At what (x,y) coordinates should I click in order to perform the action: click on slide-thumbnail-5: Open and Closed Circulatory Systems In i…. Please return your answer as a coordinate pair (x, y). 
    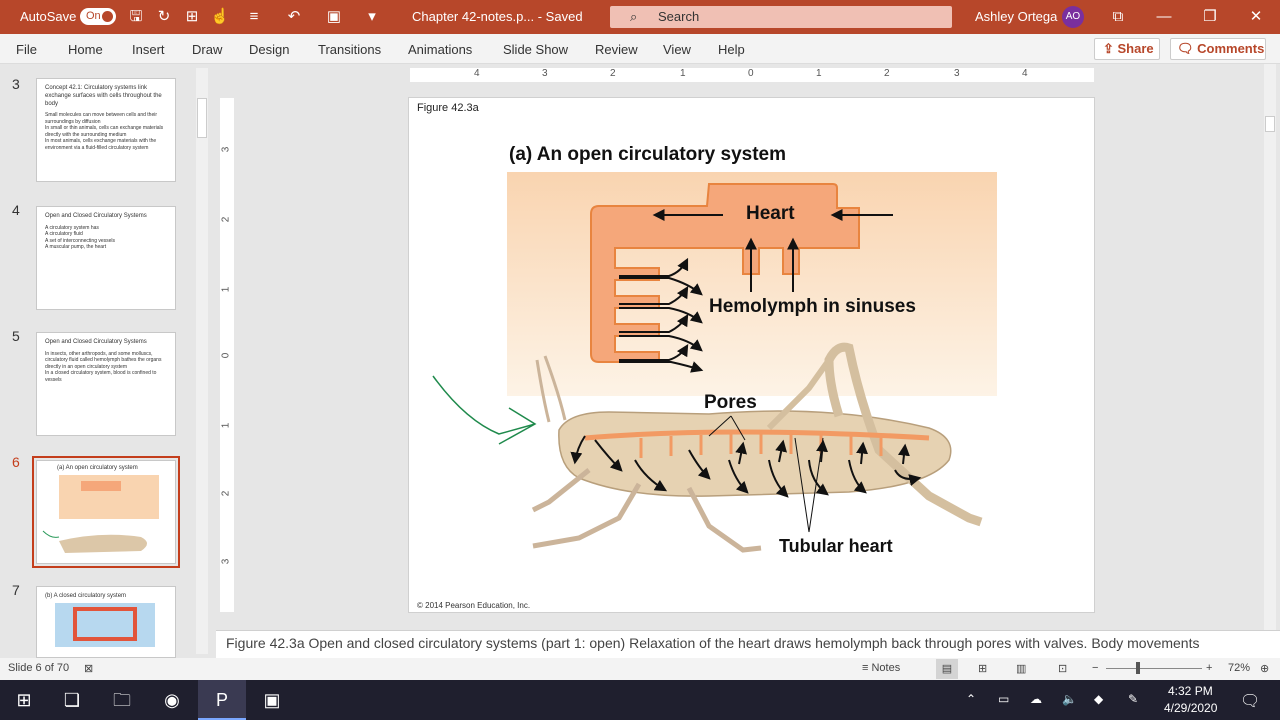
    Looking at the image, I should click on (106, 384).